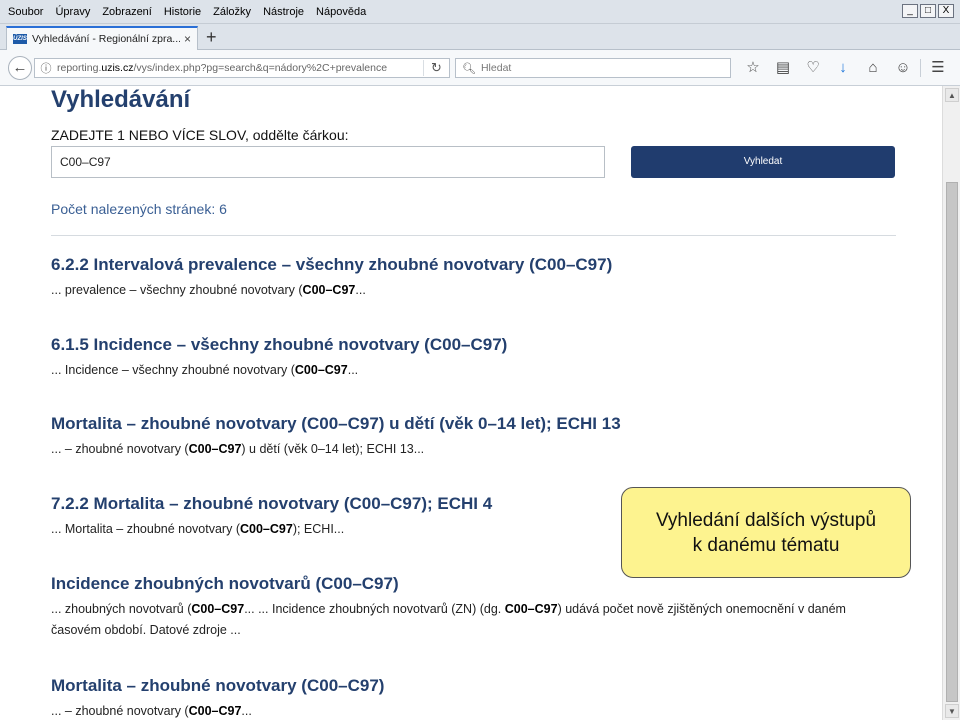  I want to click on menu-history: Historie, so click(182, 12).